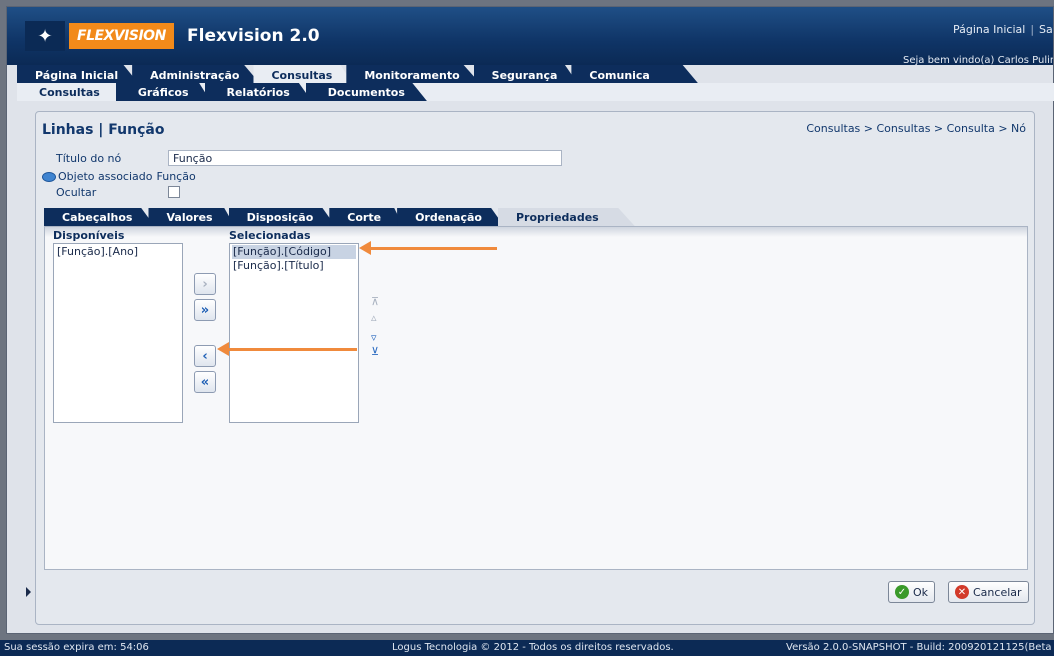  I want to click on tab-pagina-inicial: Página Inicial, so click(78, 74).